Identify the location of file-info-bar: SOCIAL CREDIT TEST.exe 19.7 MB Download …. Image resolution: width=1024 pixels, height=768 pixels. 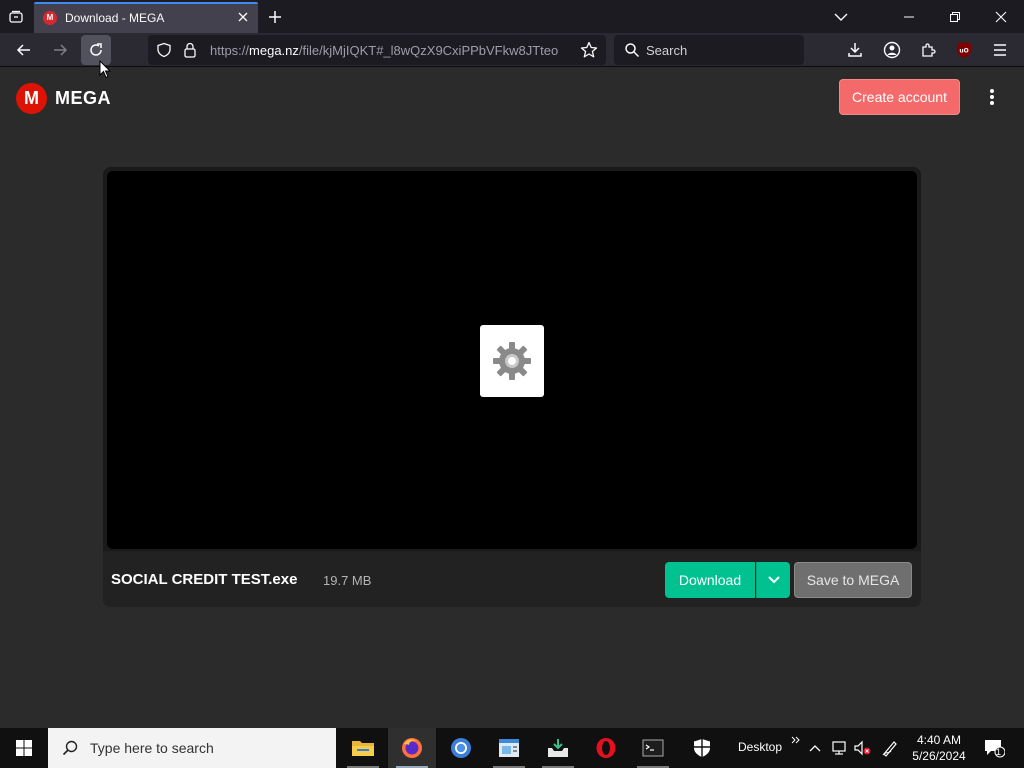
(512, 579).